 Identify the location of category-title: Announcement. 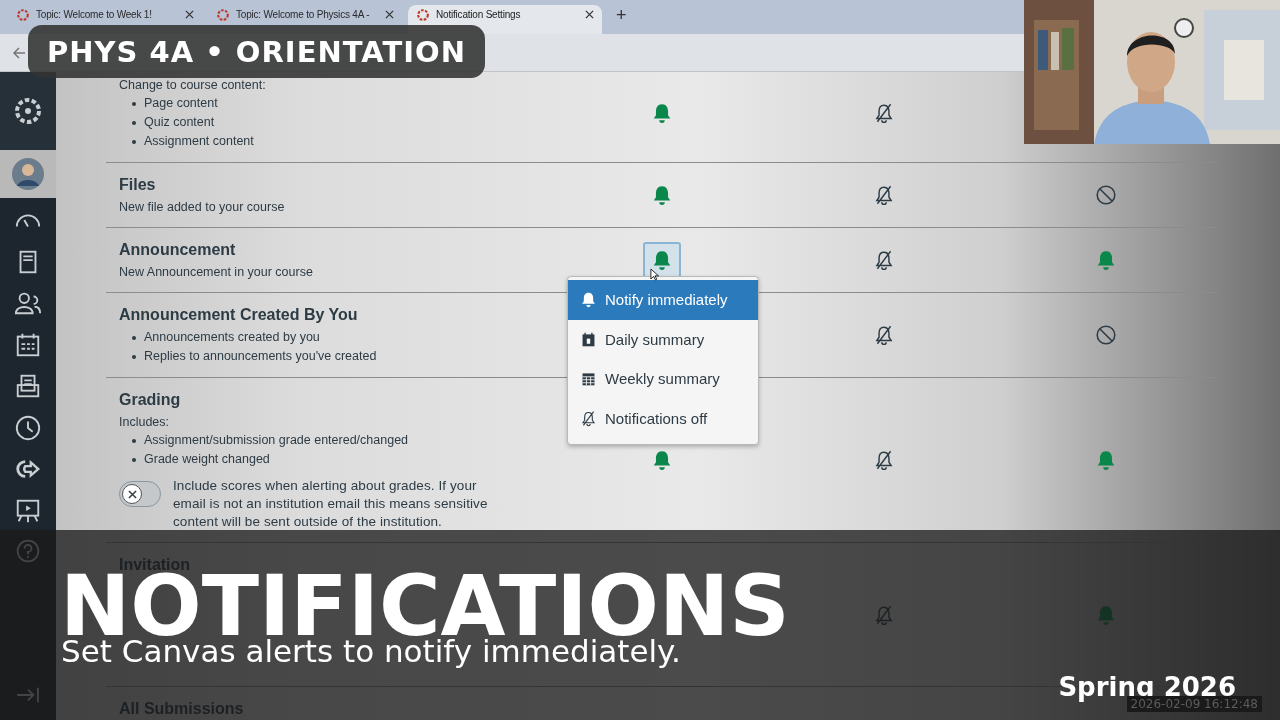
(178, 249).